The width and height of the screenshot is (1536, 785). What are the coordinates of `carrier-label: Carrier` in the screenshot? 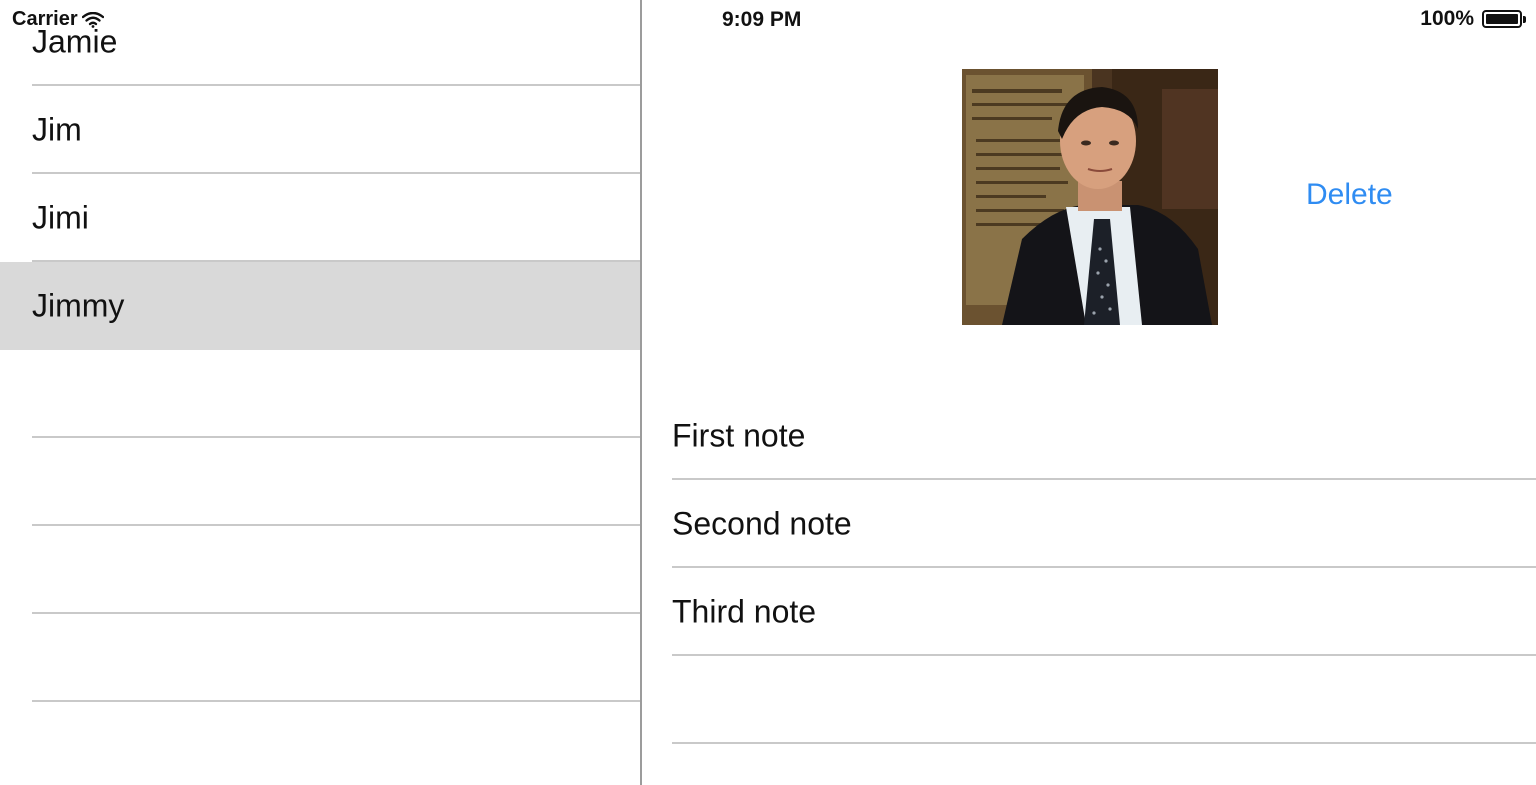 It's located at (45, 19).